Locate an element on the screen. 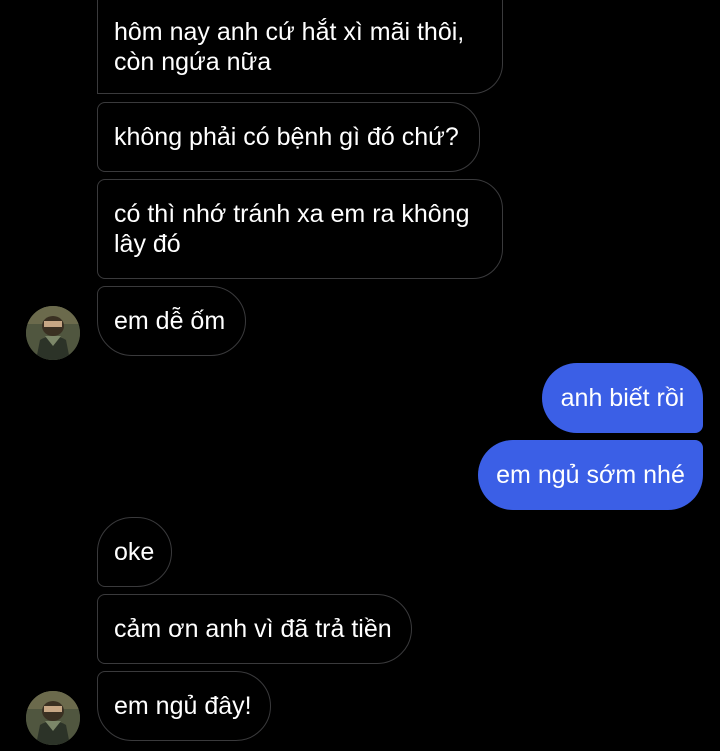  message-text: có thì nhớ tránh xa em ra không lây đó is located at coordinates (292, 229).